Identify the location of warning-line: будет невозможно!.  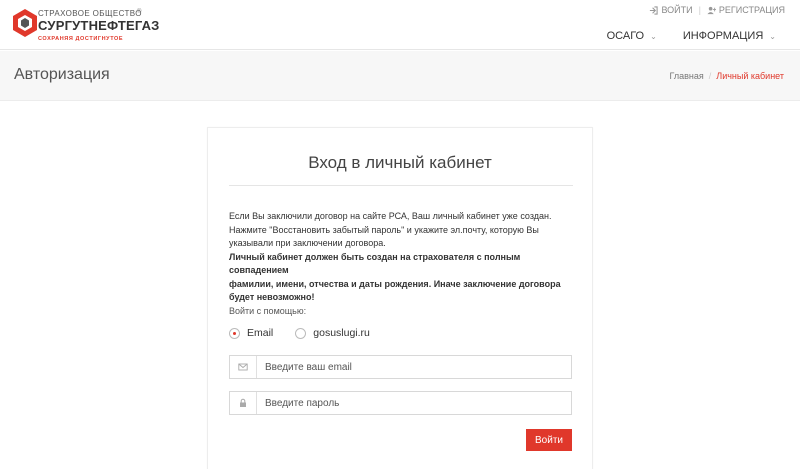
(272, 297).